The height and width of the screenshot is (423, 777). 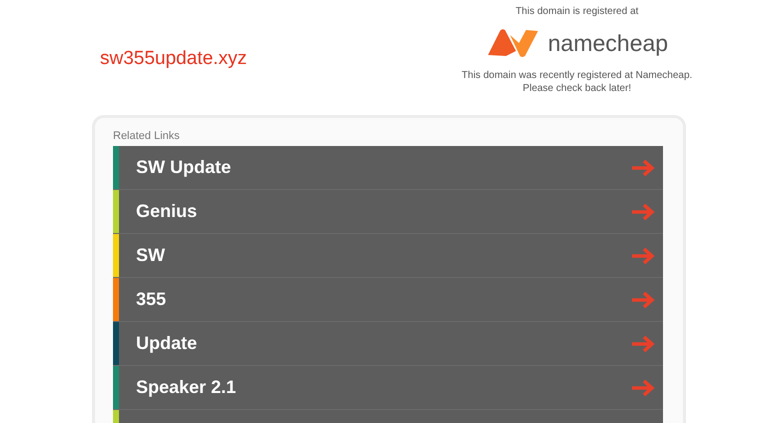 I want to click on registration-message: This domain was recently registered at Namecheap., so click(x=577, y=75).